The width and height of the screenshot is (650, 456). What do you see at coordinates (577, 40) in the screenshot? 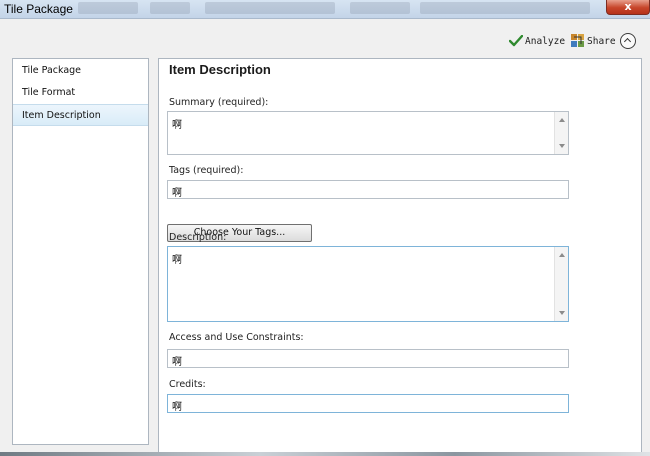
I see `share-grid-icon` at bounding box center [577, 40].